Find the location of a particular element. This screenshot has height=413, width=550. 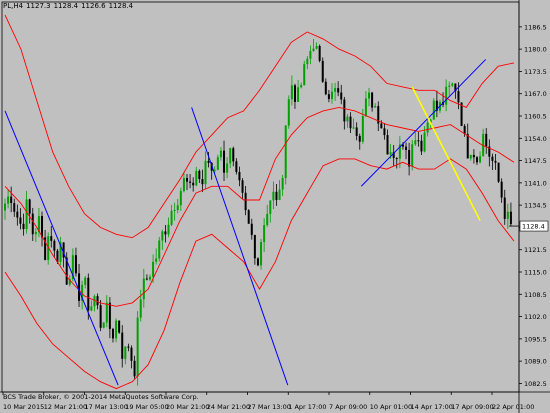

price-tick-label: 1089.0 is located at coordinates (535, 362).